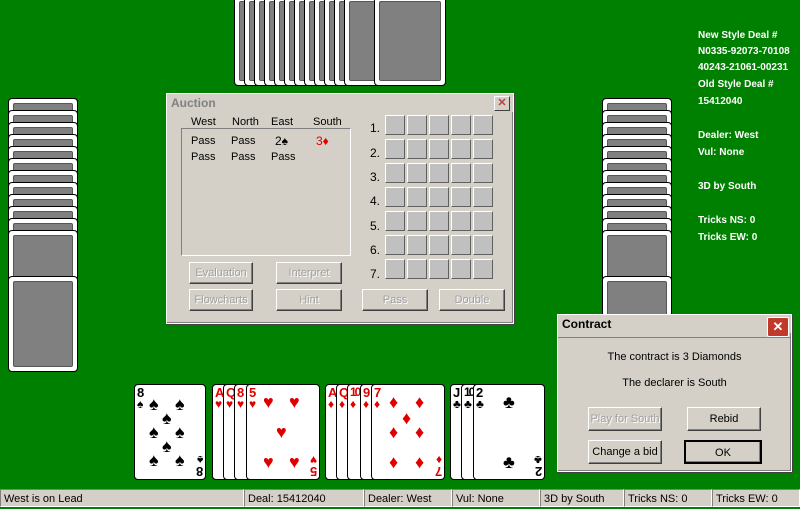 Image resolution: width=800 pixels, height=509 pixels. What do you see at coordinates (282, 122) in the screenshot?
I see `bid-header-east: East` at bounding box center [282, 122].